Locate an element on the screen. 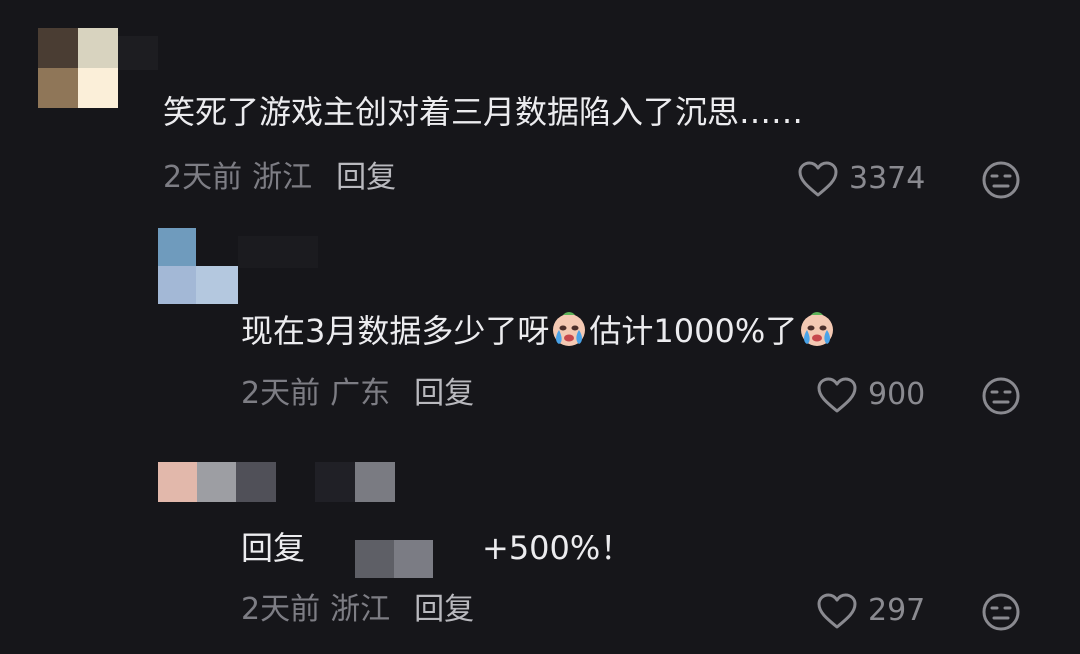 This screenshot has height=654, width=1080. like-count: 900 is located at coordinates (897, 394).